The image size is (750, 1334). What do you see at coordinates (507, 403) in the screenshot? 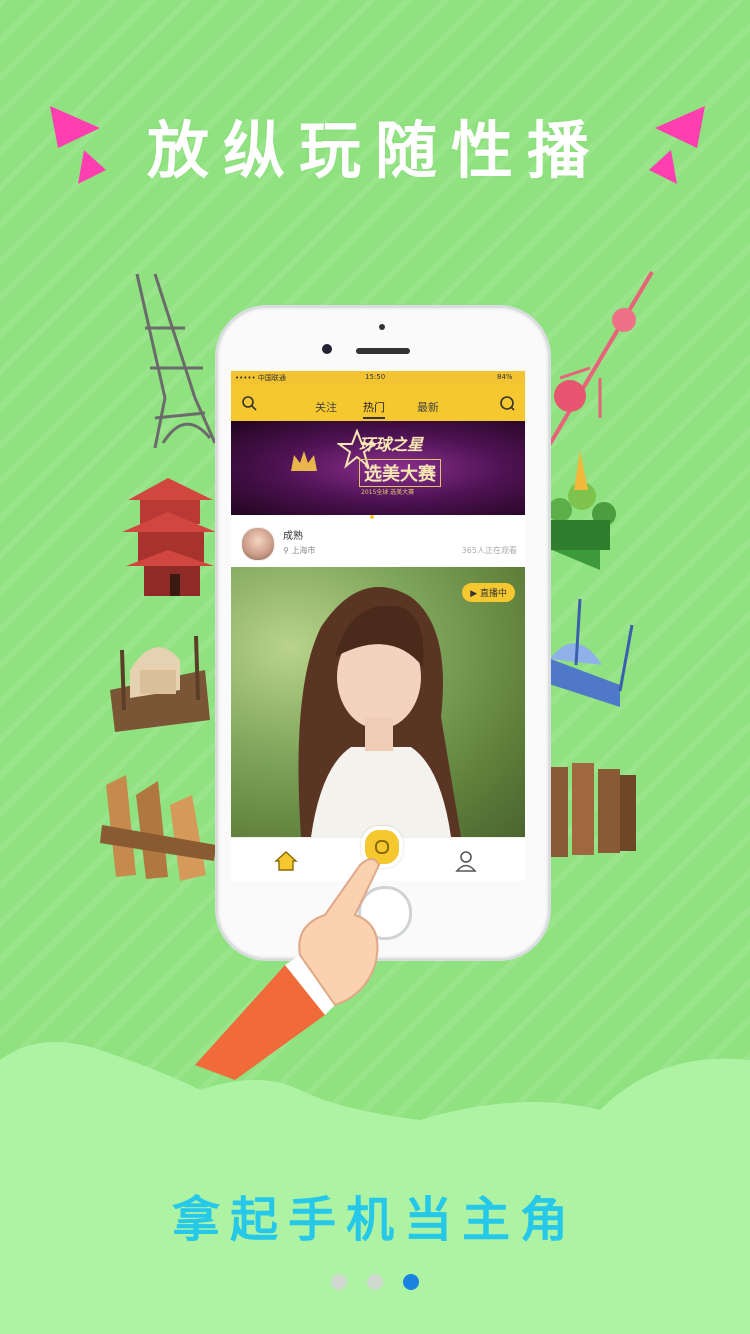
I see `message-icon` at bounding box center [507, 403].